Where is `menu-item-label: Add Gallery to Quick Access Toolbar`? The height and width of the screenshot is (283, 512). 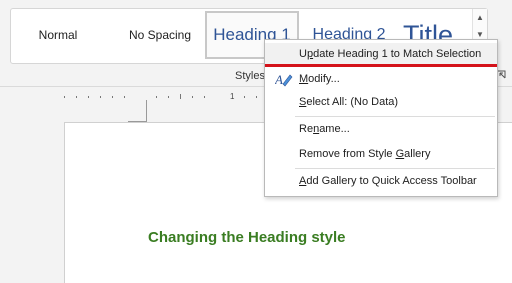
menu-item-label: Add Gallery to Quick Access Toolbar is located at coordinates (388, 181).